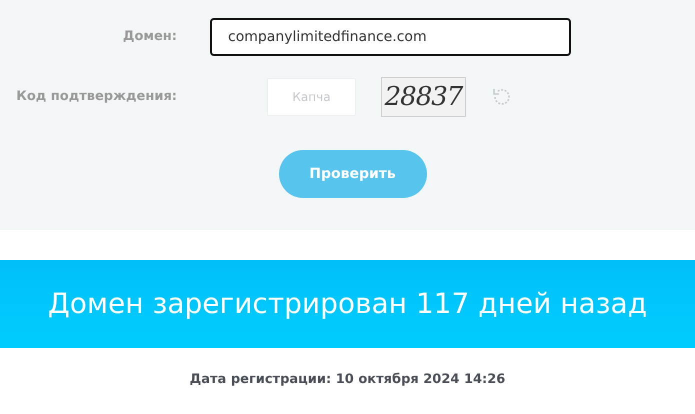 The width and height of the screenshot is (695, 414). I want to click on captcha-label: Код подтверждения:, so click(96, 97).